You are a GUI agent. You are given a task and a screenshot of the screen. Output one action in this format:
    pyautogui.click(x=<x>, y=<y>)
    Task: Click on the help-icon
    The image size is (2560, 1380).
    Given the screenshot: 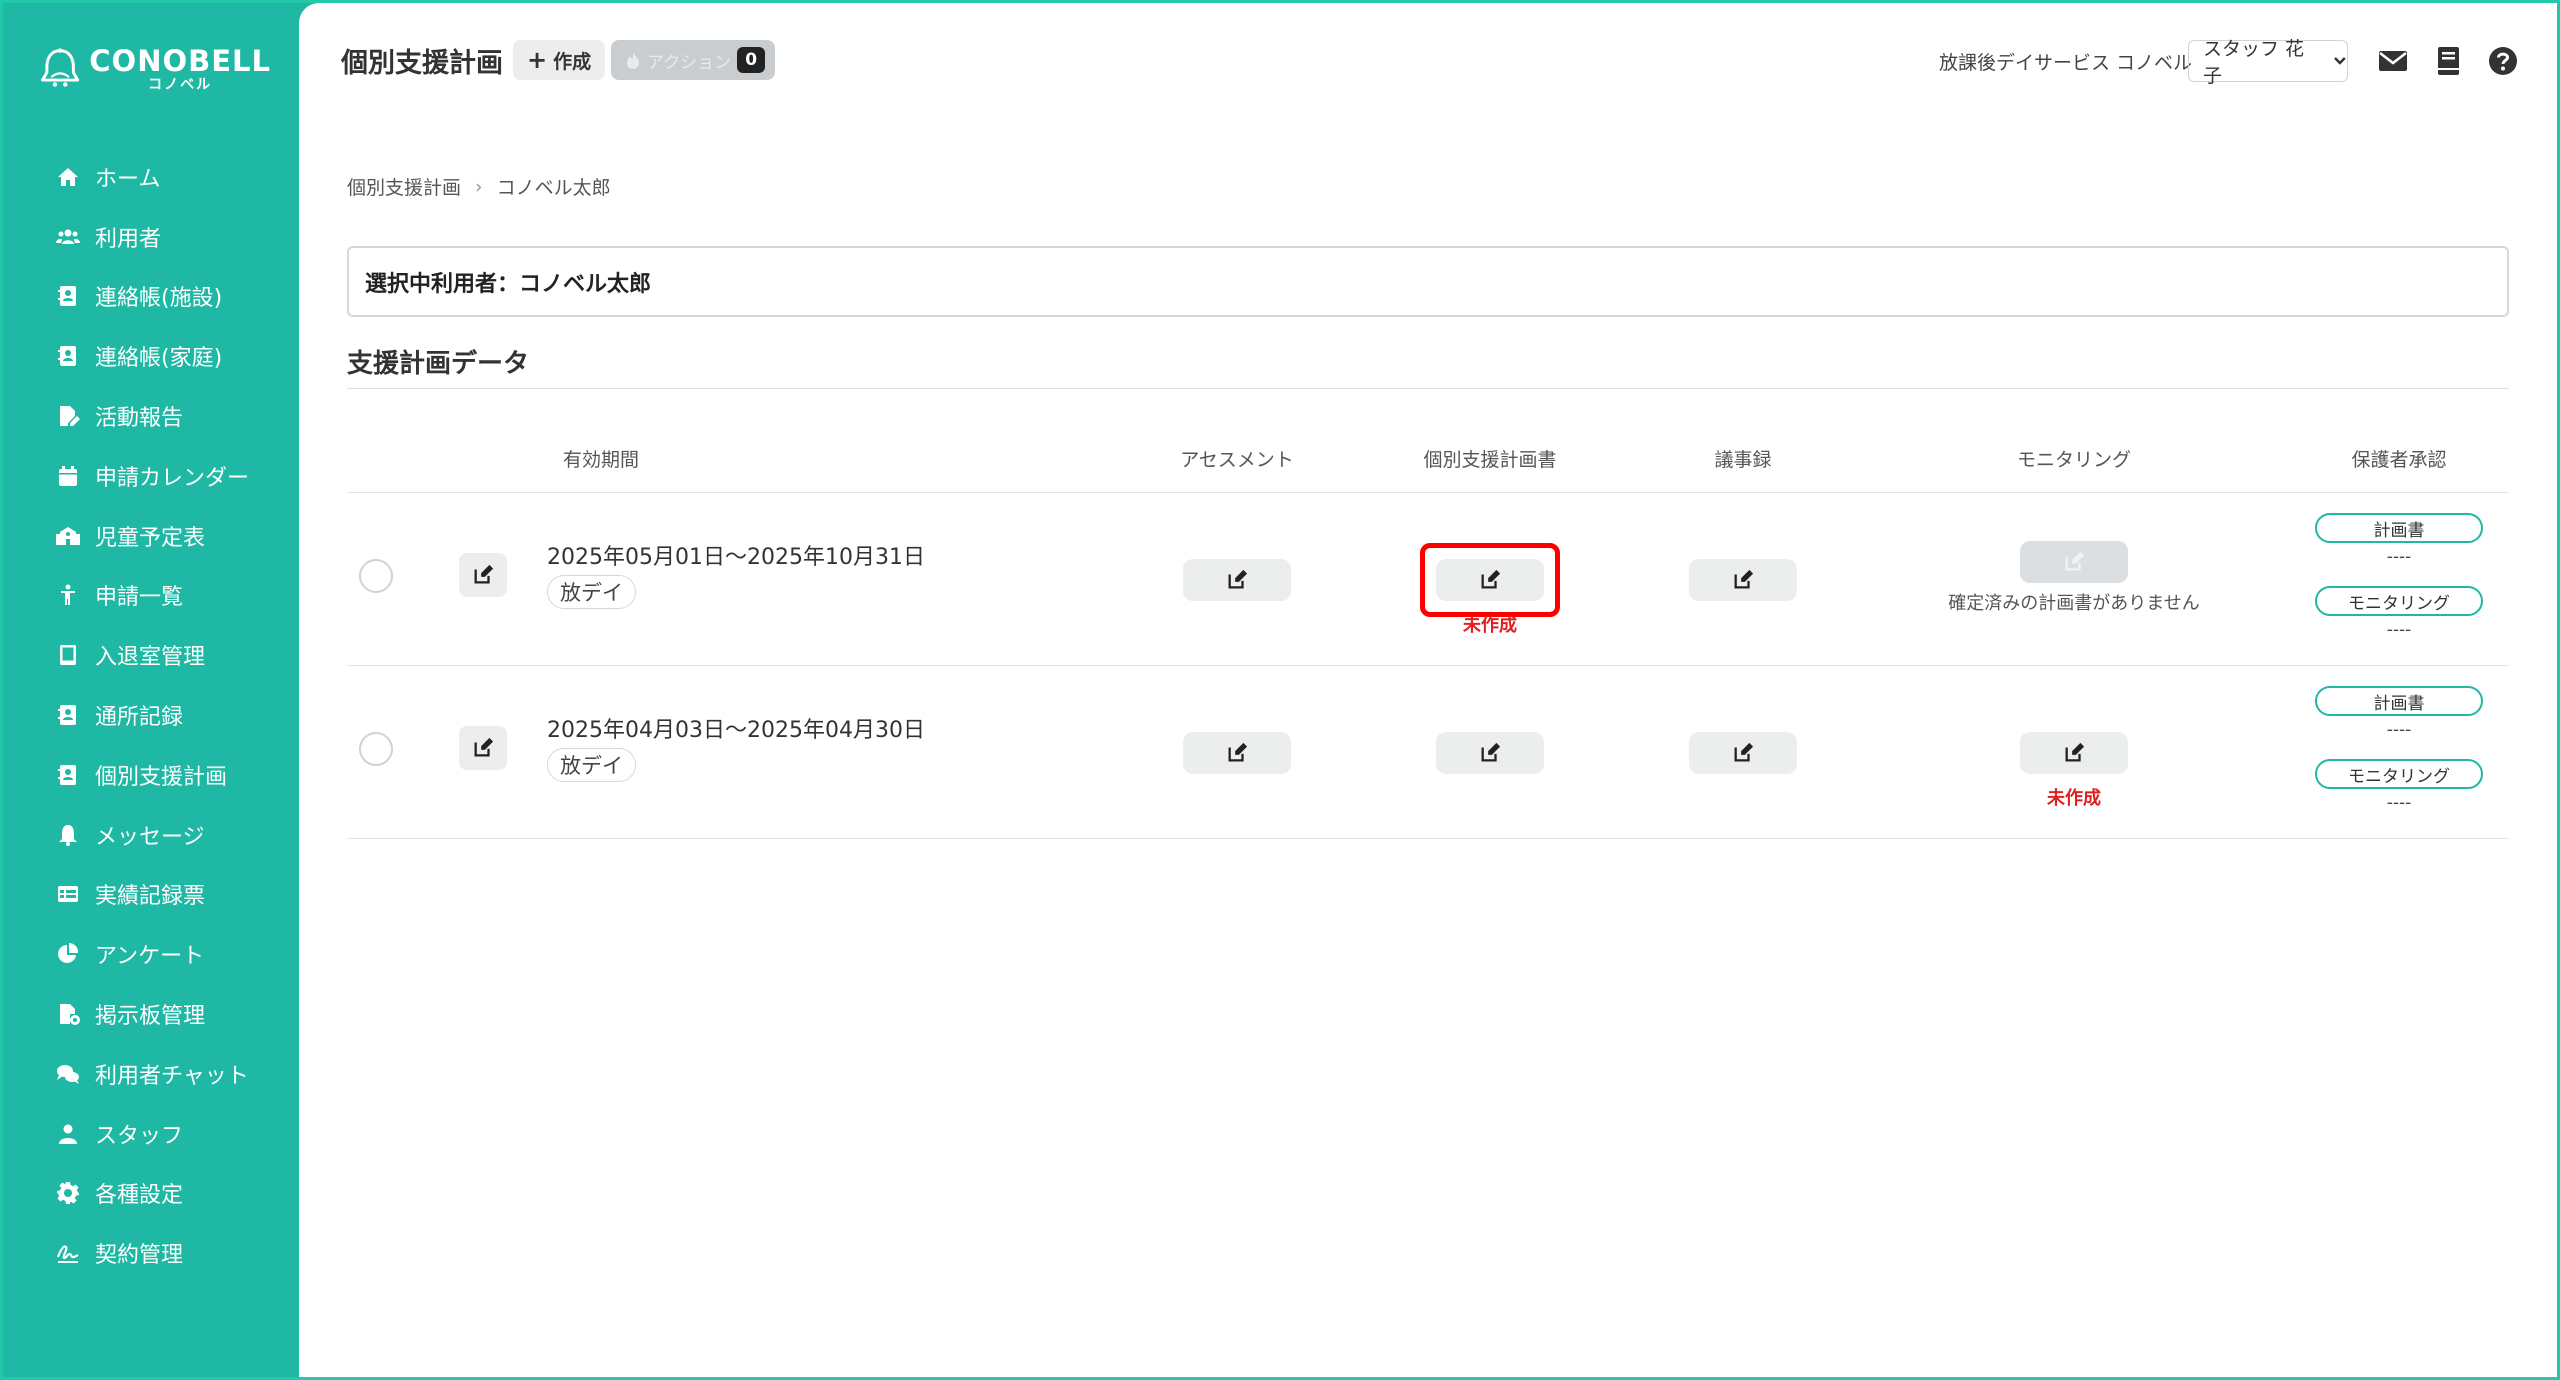 What is the action you would take?
    pyautogui.click(x=2503, y=61)
    